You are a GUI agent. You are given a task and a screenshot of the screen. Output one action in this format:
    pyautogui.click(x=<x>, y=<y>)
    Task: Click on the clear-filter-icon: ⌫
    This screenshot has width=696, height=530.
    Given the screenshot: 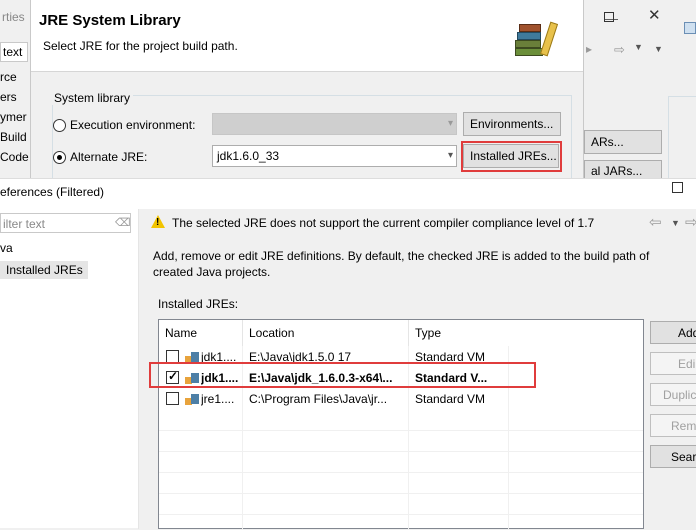 What is the action you would take?
    pyautogui.click(x=123, y=222)
    